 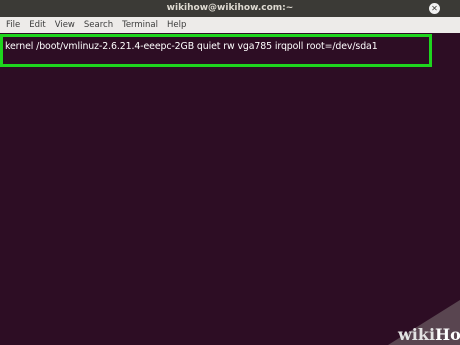 I want to click on title-bar: wikihow@wikihow.com:~ ✕, so click(x=230, y=8).